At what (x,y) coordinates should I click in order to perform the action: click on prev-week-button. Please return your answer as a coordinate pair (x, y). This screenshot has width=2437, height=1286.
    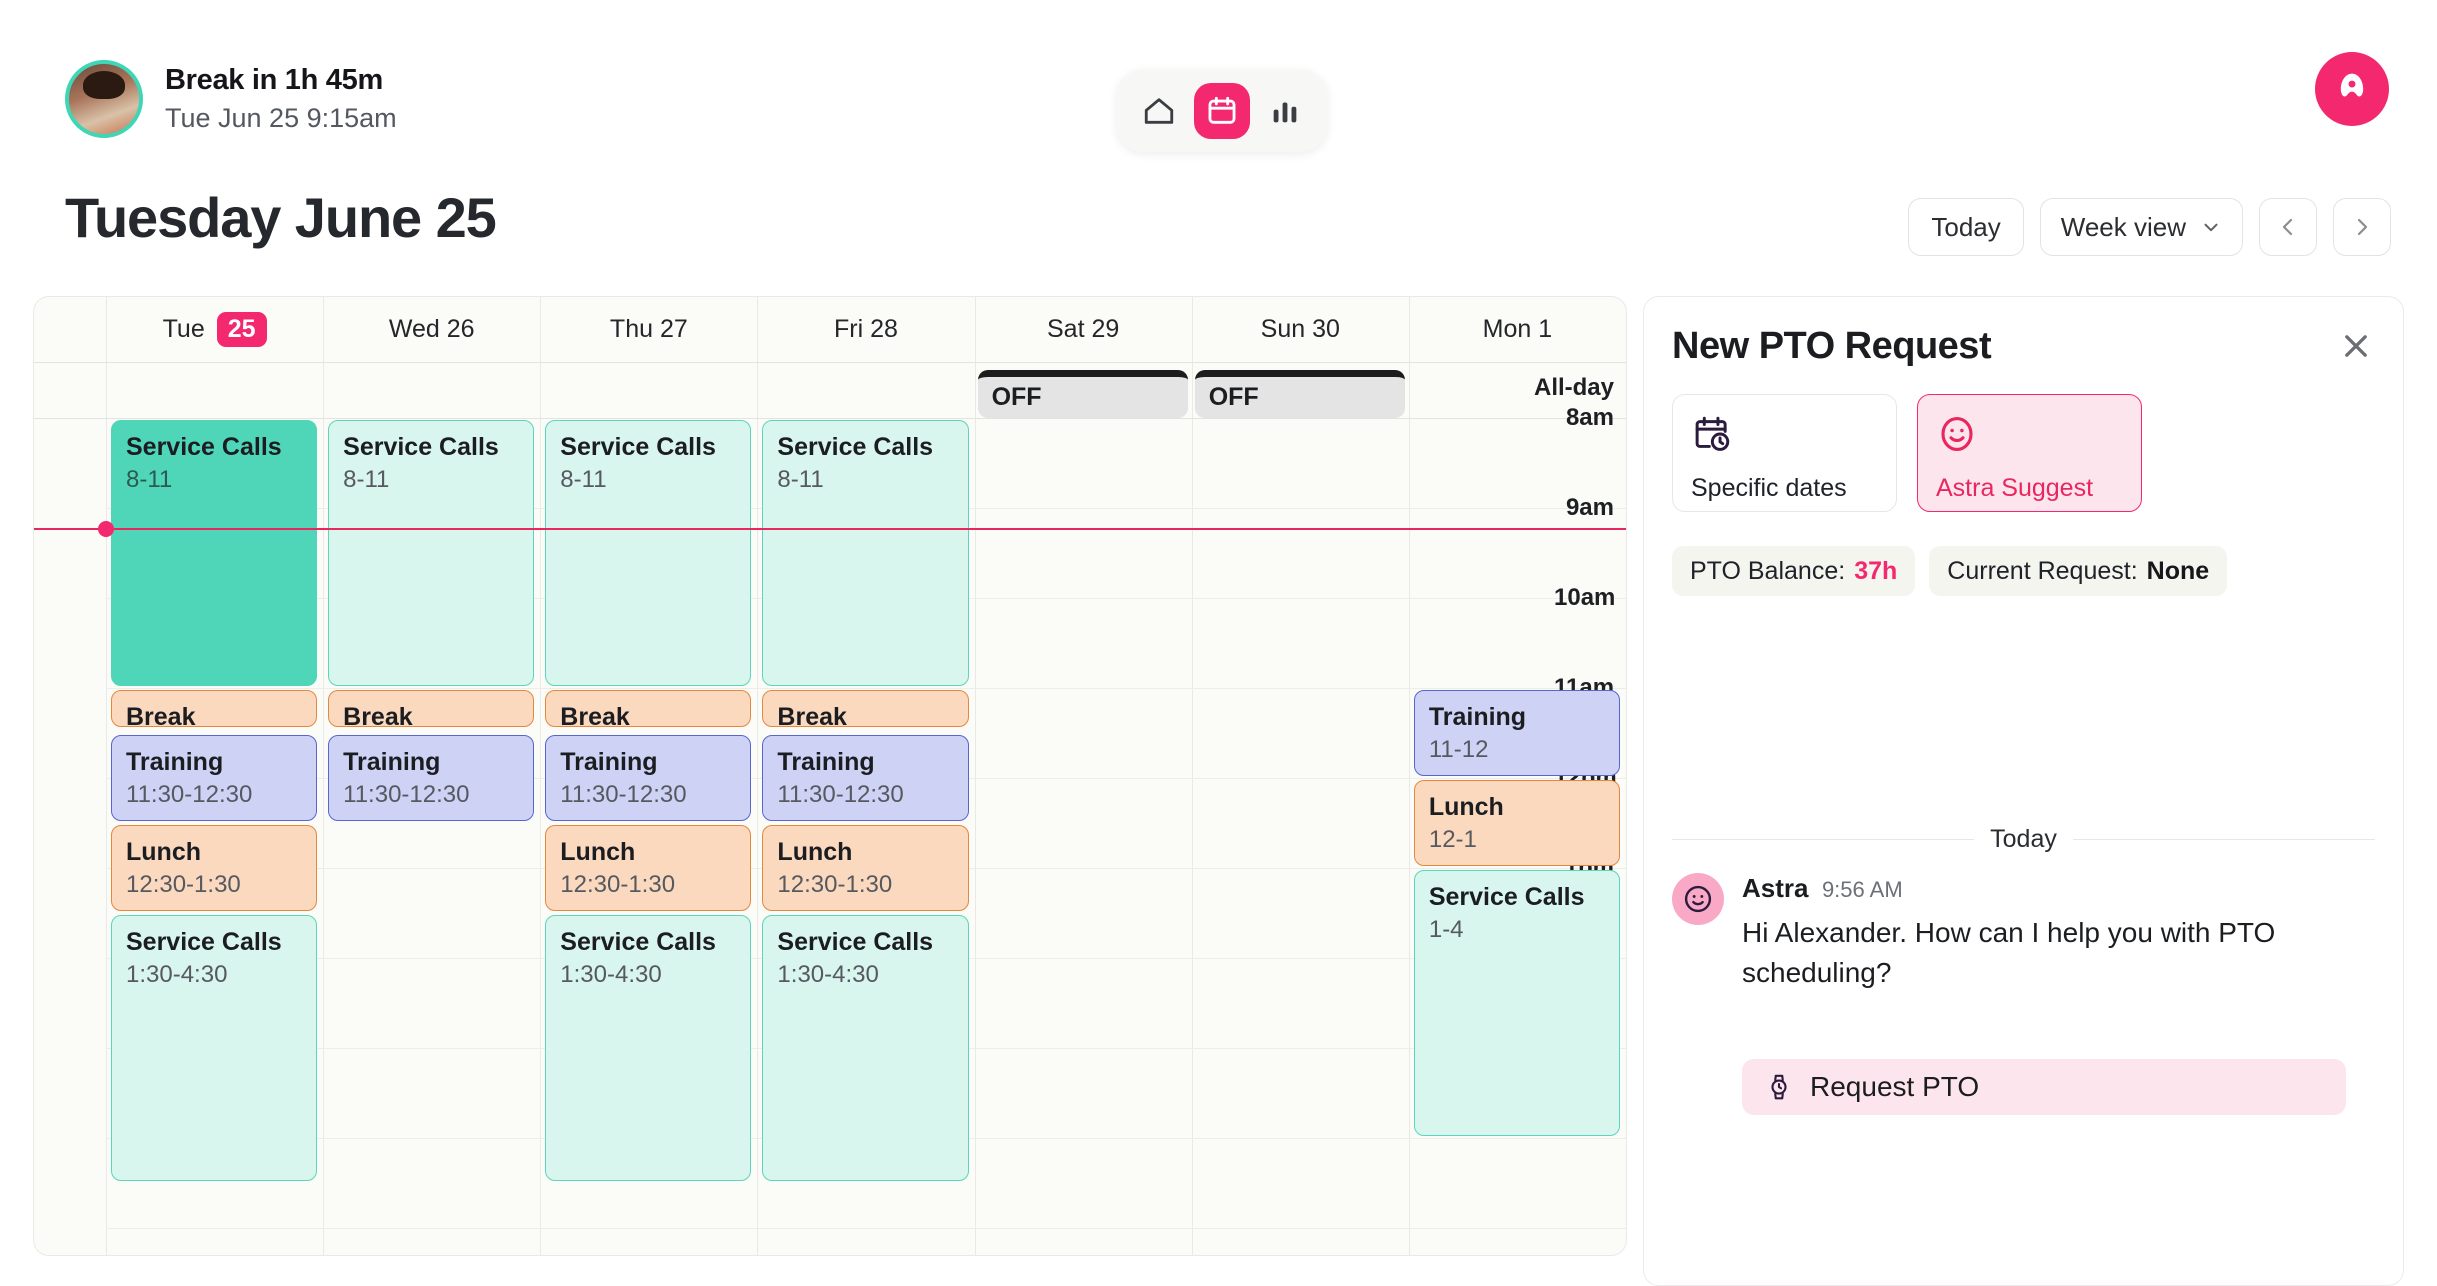
    Looking at the image, I should click on (2288, 227).